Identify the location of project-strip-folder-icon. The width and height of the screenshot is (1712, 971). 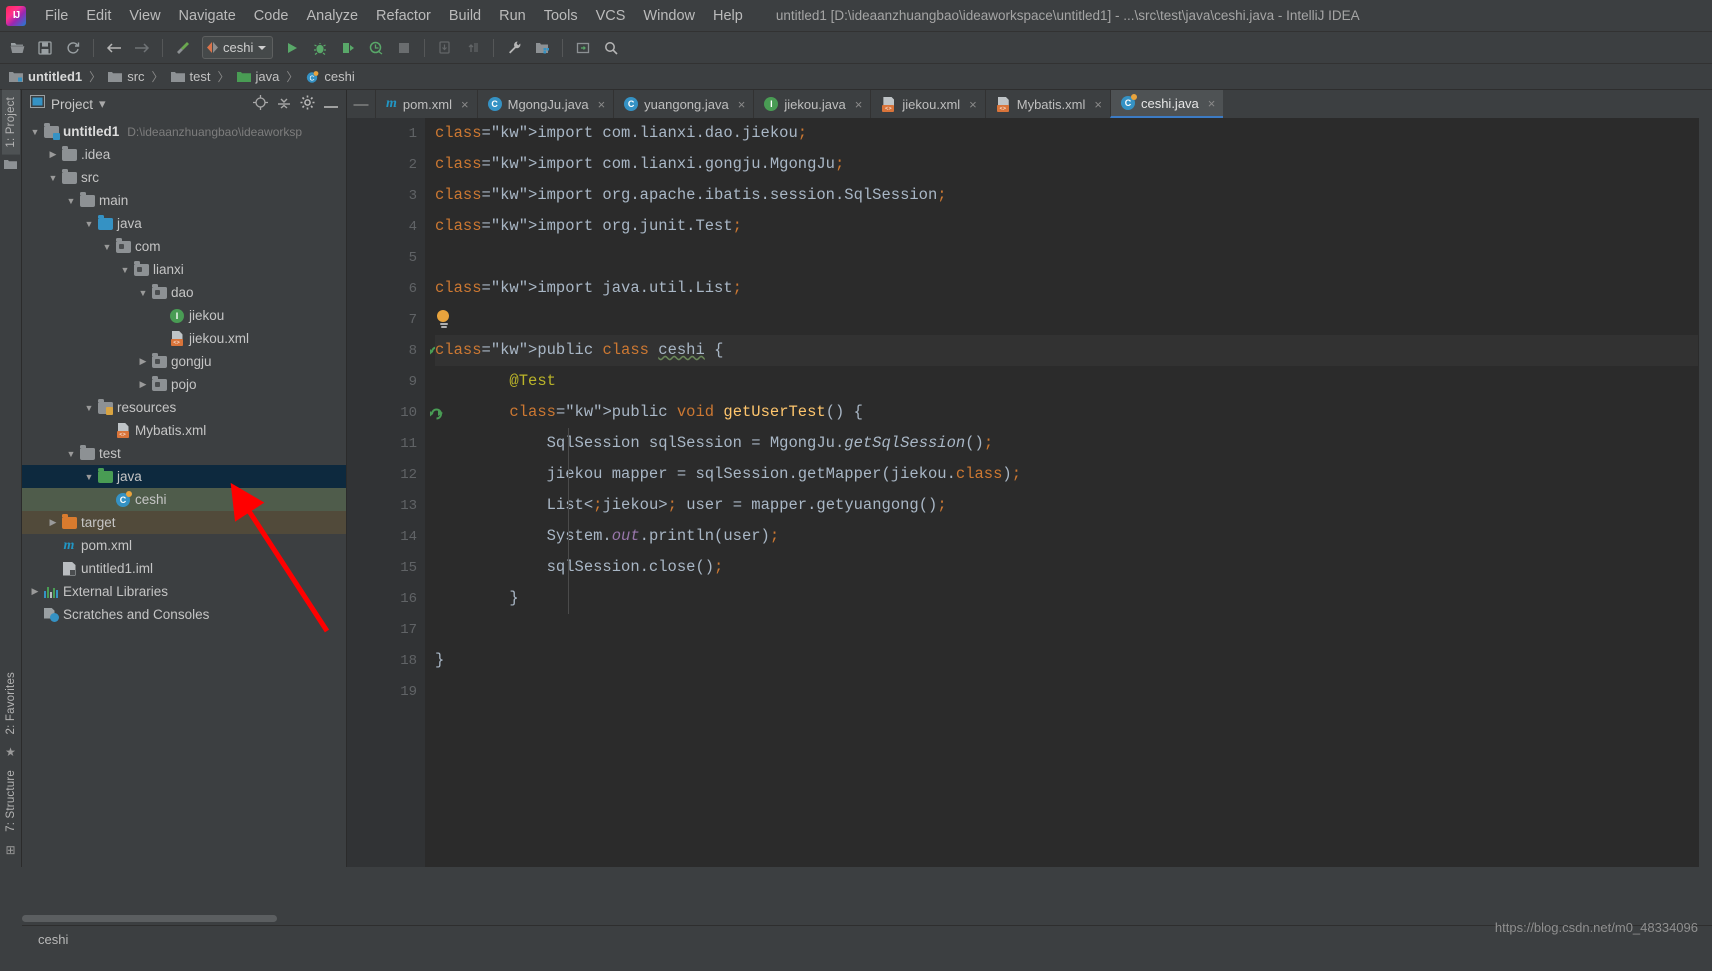
(10, 166).